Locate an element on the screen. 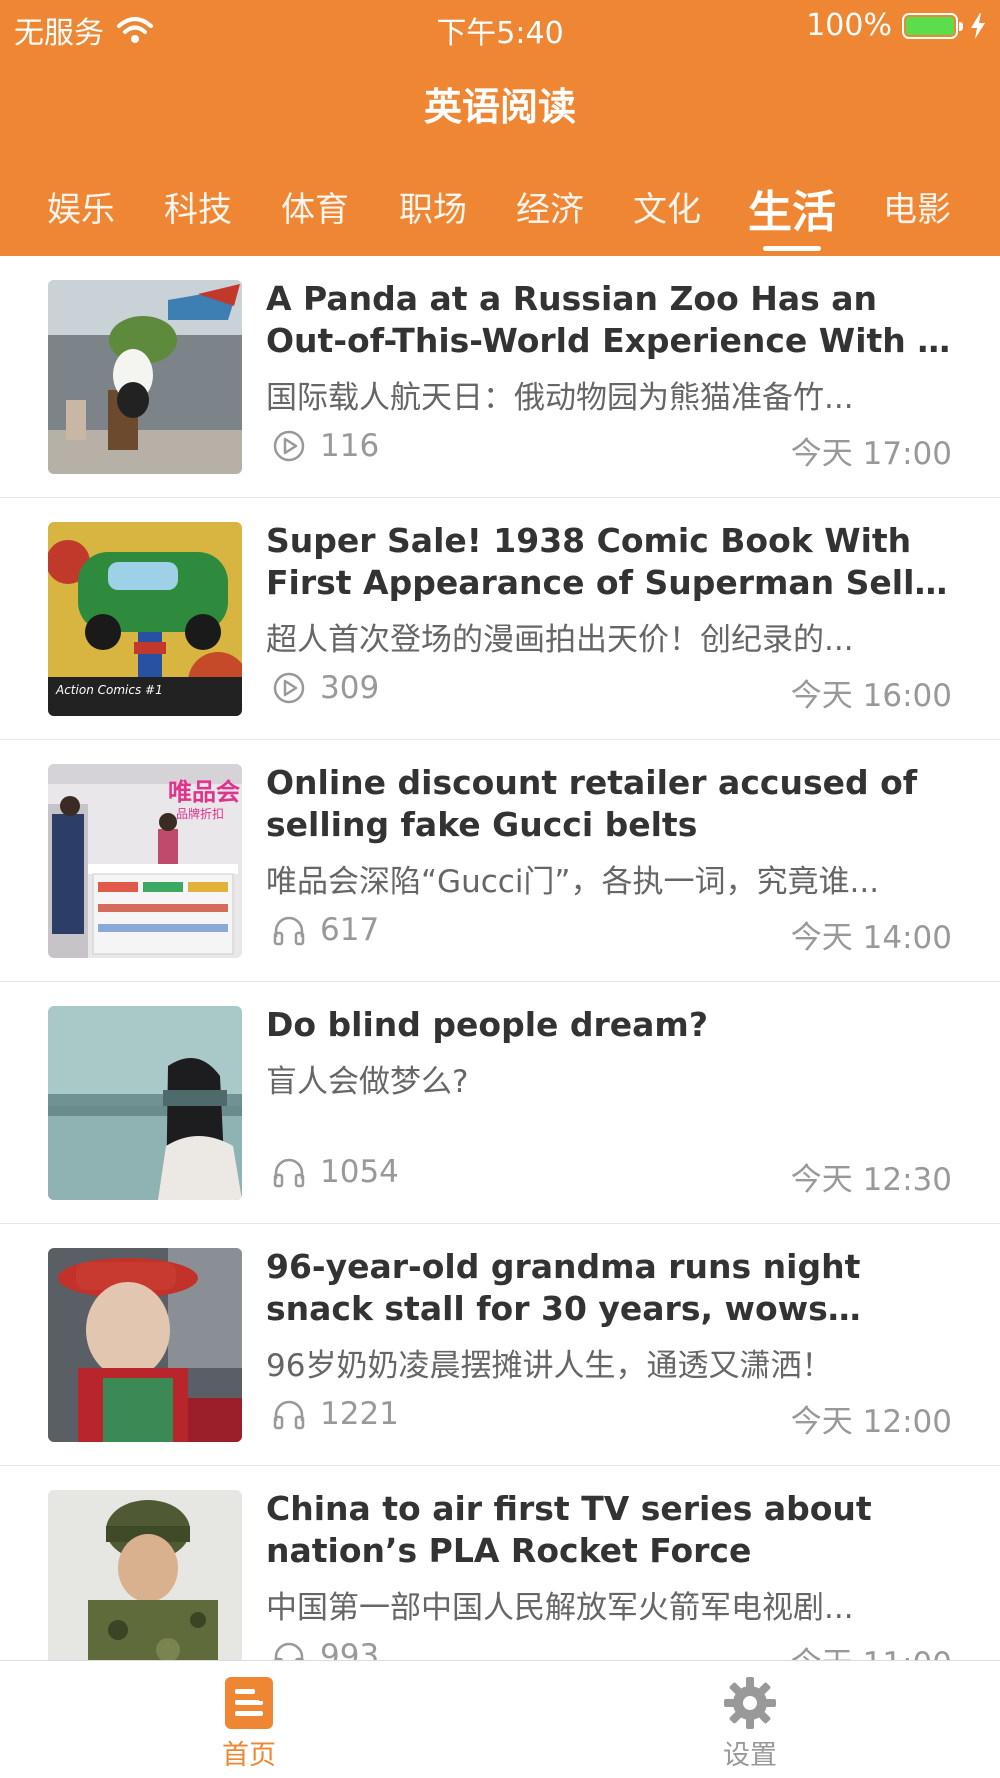 This screenshot has width=1000, height=1778. article-time: 今天 14:00 is located at coordinates (871, 938).